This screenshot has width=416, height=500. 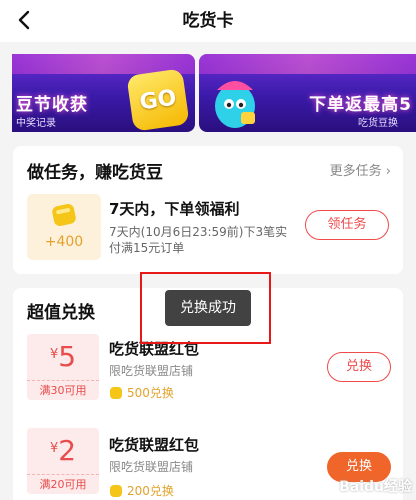 I want to click on coupon-thumbnail: ¥5 满30可用, so click(x=63, y=367).